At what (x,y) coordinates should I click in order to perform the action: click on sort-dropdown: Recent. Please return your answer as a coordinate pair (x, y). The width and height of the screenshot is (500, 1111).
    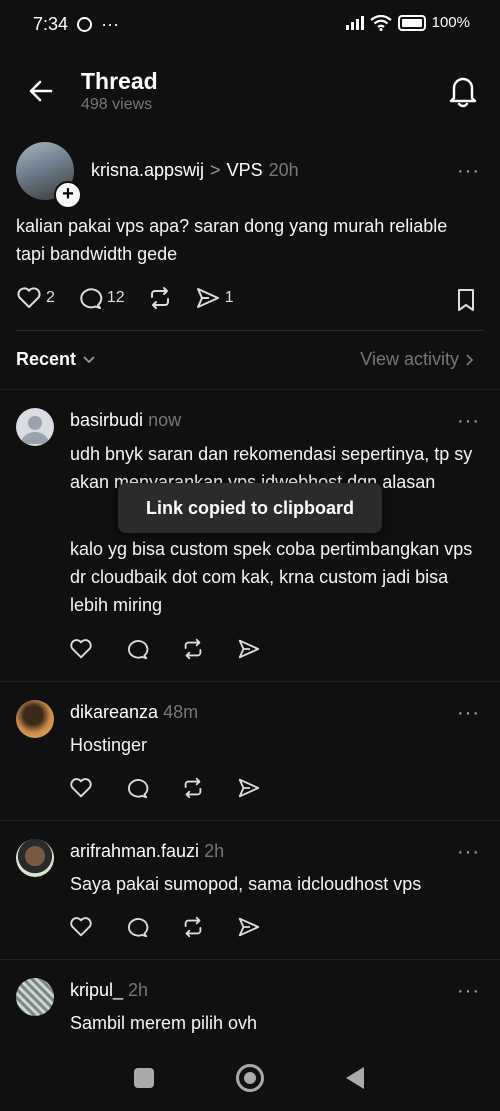
    Looking at the image, I should click on (56, 359).